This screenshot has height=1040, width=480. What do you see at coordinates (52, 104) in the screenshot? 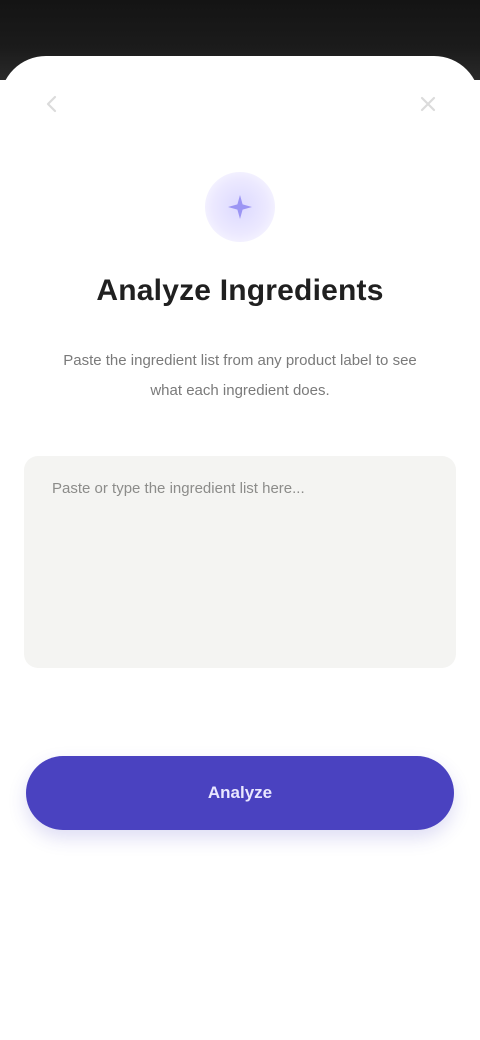
I see `back-chevron-icon` at bounding box center [52, 104].